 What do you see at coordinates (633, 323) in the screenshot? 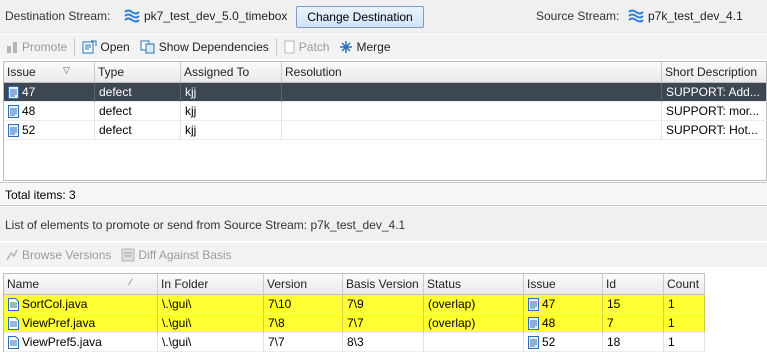
I see `id-cell: 7` at bounding box center [633, 323].